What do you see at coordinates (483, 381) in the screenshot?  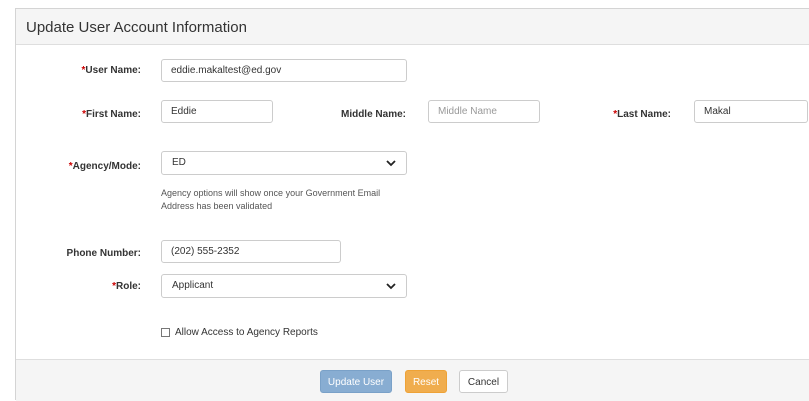 I see `cancel-button: Cancel` at bounding box center [483, 381].